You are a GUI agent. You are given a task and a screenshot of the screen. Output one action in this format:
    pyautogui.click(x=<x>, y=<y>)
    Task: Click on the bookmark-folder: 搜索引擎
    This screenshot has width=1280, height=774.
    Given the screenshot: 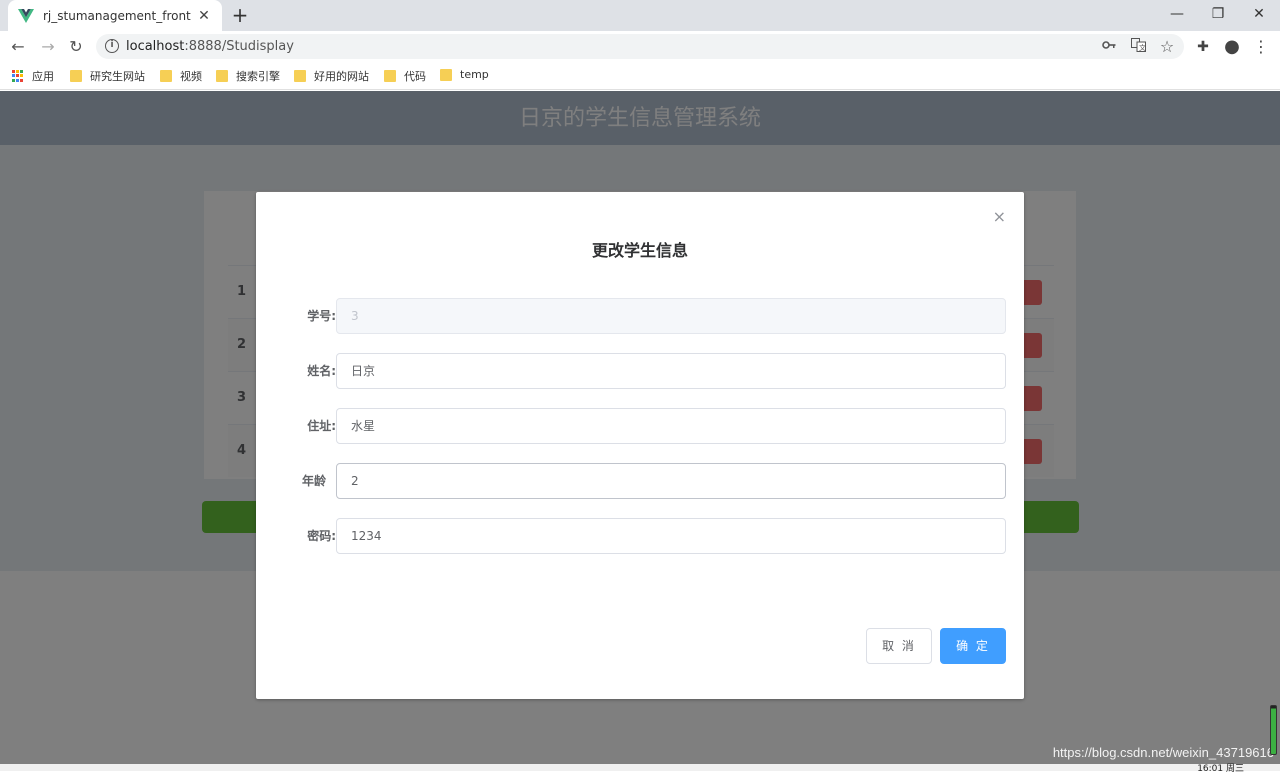 What is the action you would take?
    pyautogui.click(x=248, y=76)
    